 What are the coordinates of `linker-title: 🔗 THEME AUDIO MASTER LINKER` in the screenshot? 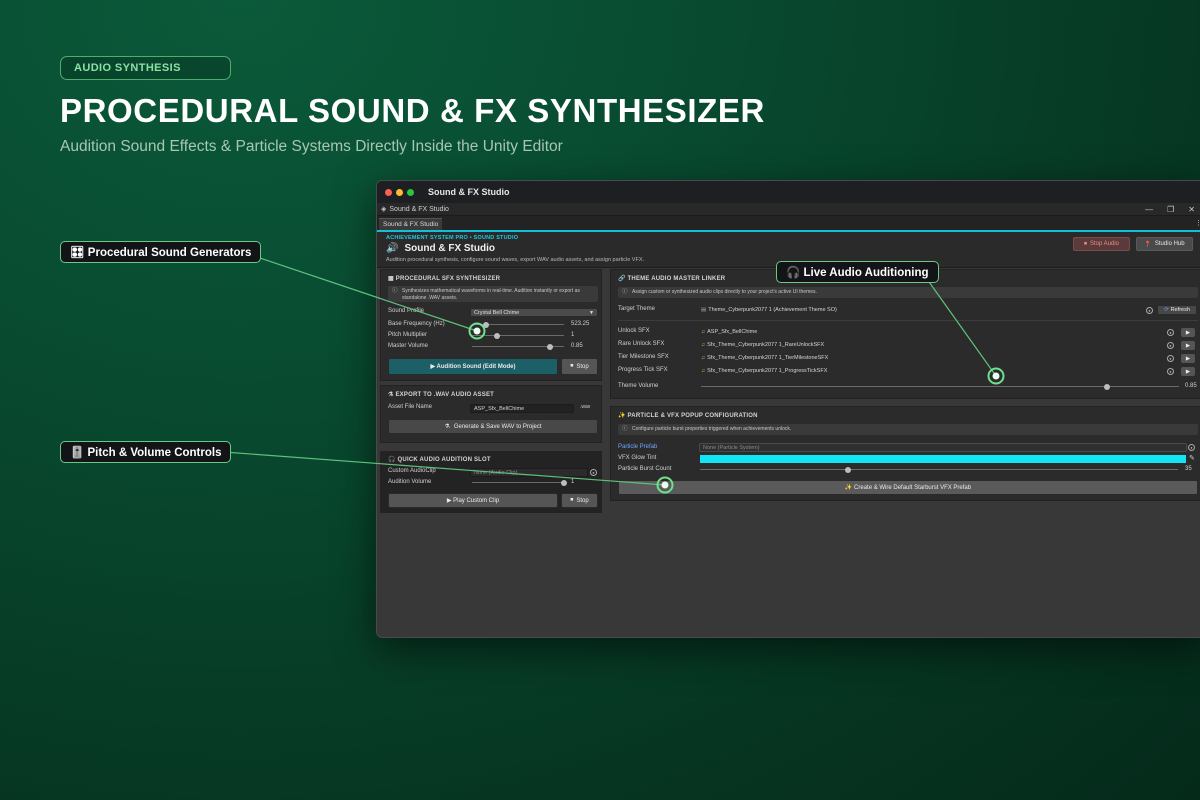 It's located at (671, 278).